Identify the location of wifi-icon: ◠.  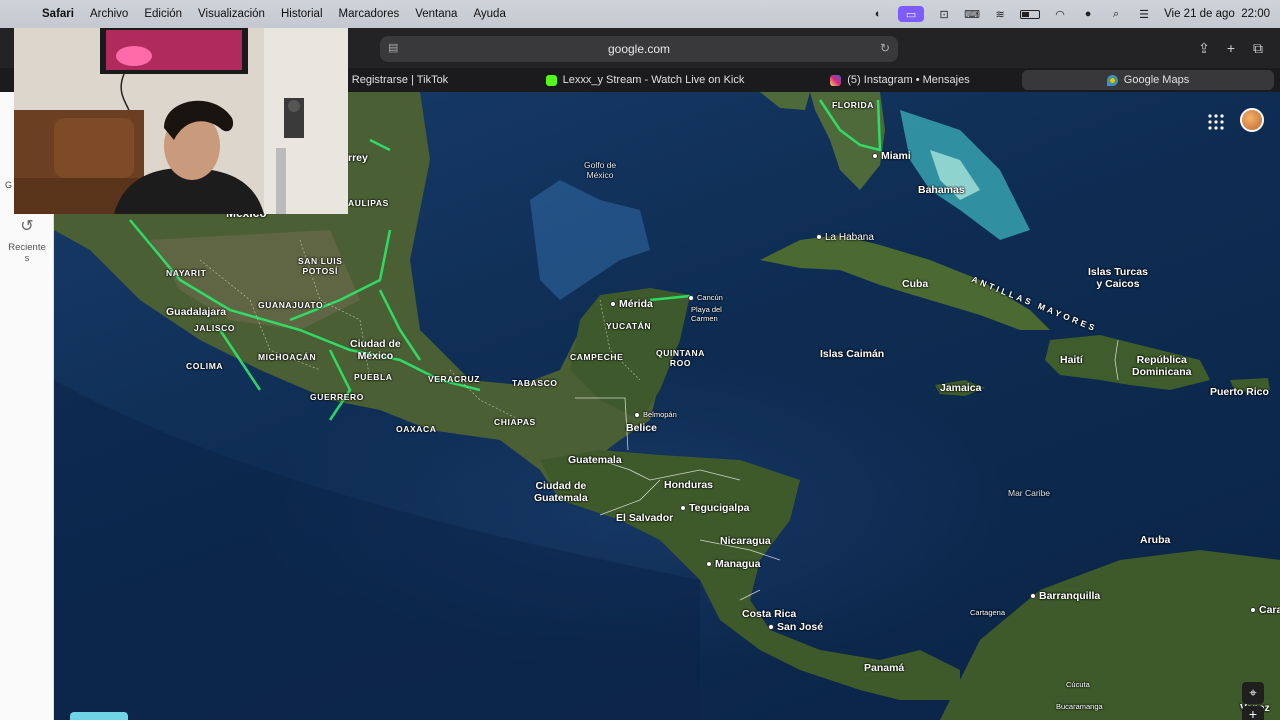
(1060, 14).